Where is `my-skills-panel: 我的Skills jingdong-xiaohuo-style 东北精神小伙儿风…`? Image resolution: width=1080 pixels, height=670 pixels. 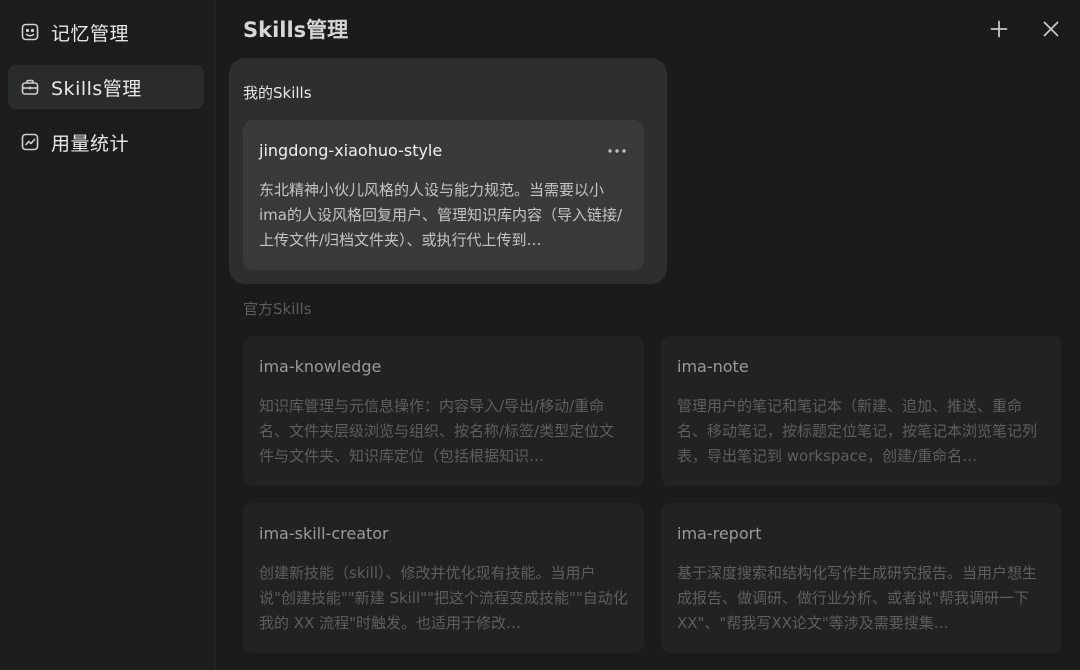
my-skills-panel: 我的Skills jingdong-xiaohuo-style 东北精神小伙儿风… is located at coordinates (448, 171).